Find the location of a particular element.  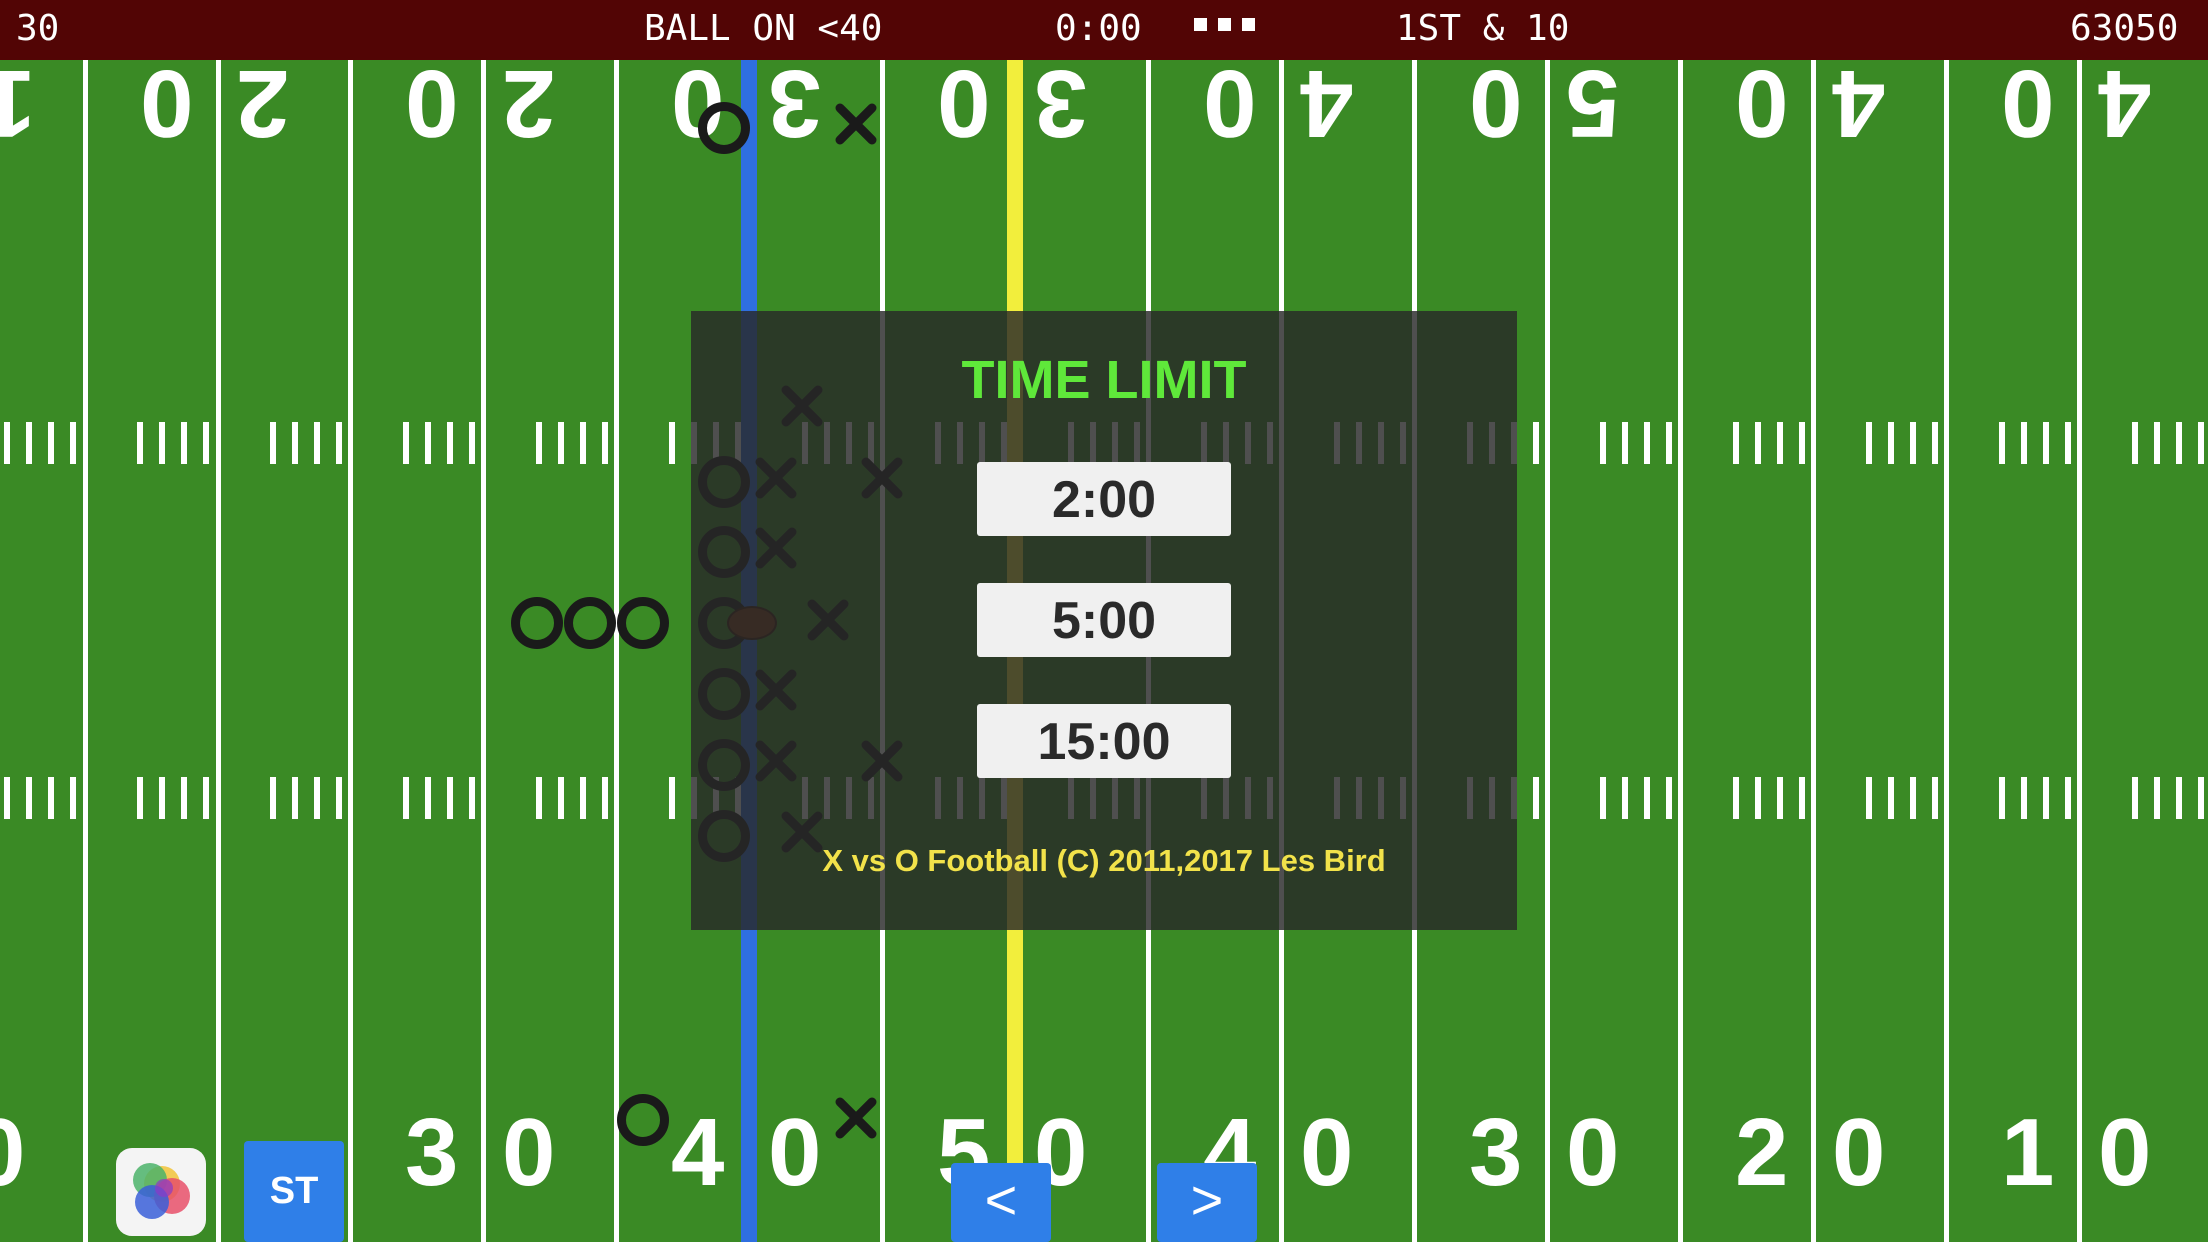

ball-position: BALL ON <40 is located at coordinates (763, 28).